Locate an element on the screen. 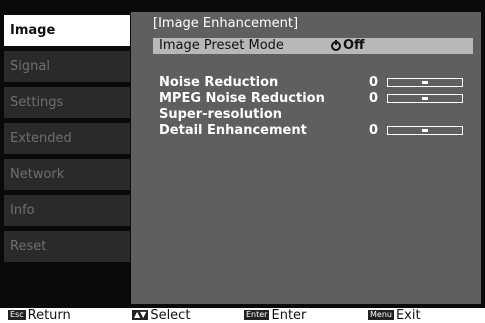  footer-select: ▲▼ Select is located at coordinates (161, 315).